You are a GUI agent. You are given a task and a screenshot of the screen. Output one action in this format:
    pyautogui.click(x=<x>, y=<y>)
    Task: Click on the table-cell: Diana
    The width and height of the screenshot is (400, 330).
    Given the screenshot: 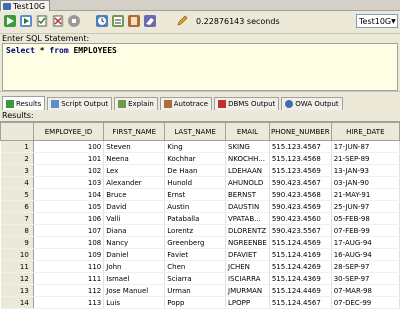 What is the action you would take?
    pyautogui.click(x=134, y=230)
    